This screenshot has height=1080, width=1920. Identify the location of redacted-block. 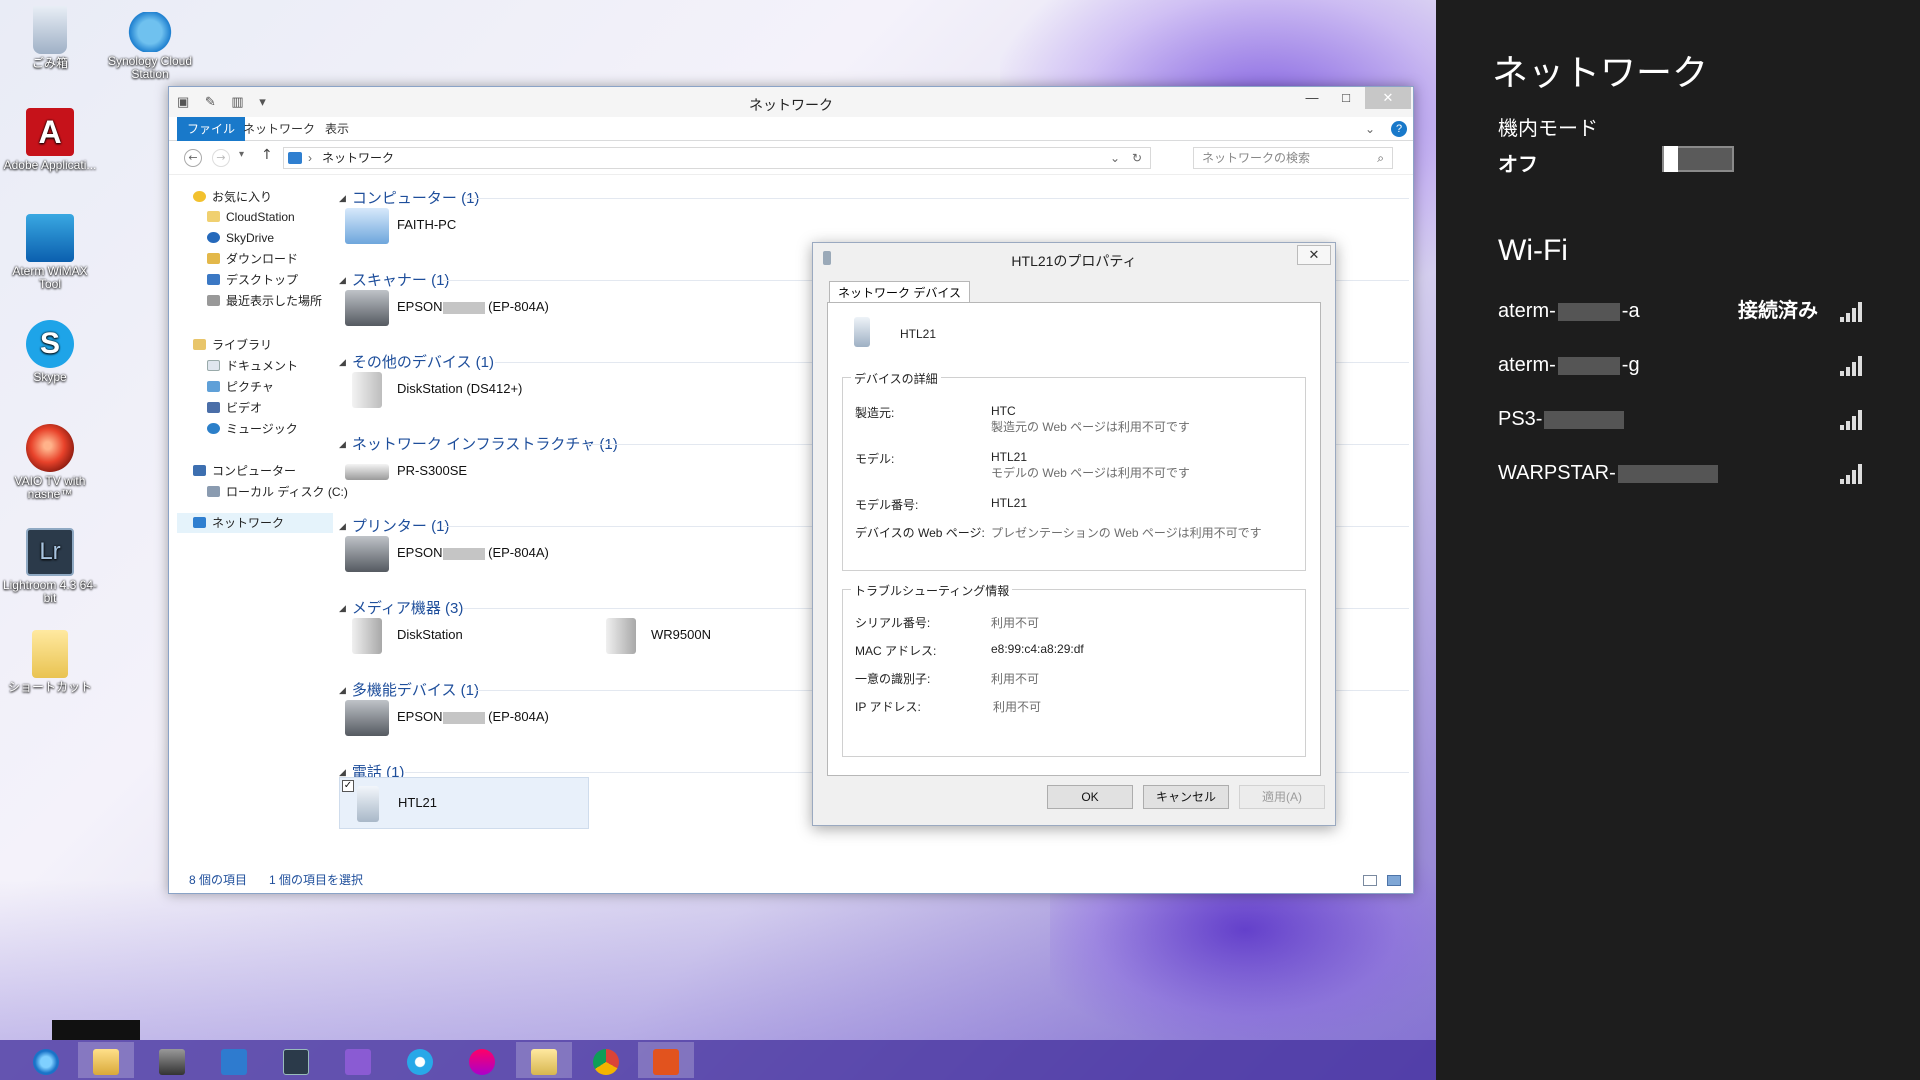
(1588, 365).